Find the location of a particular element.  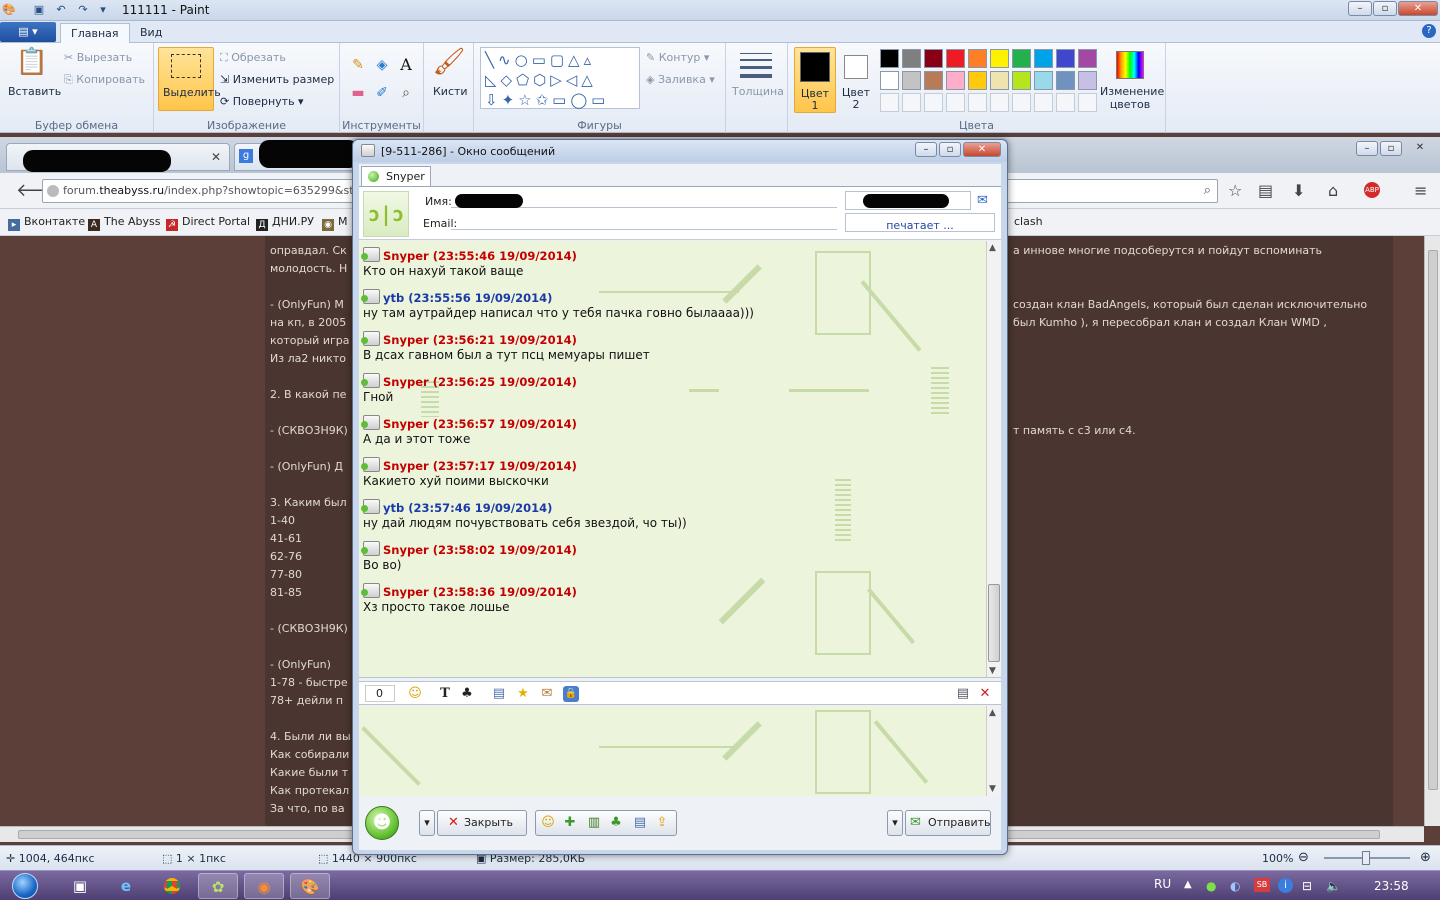

tray-info-icon: i is located at coordinates (1285, 885).